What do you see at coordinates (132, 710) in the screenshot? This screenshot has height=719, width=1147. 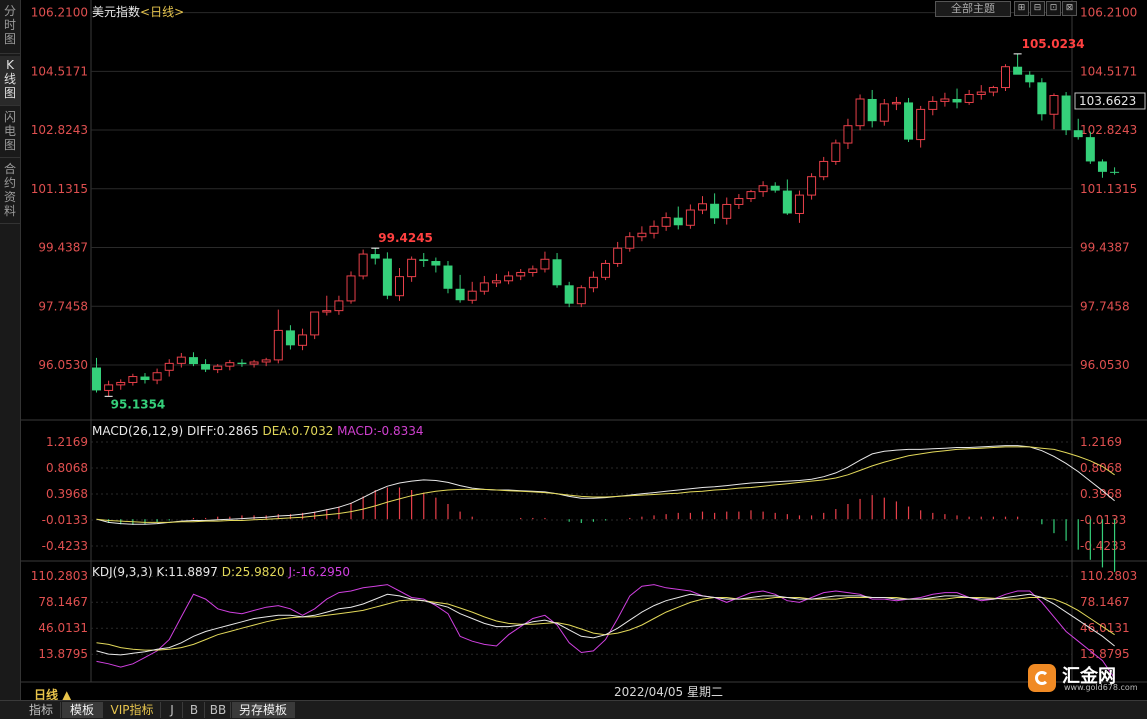 I see `bottom-tab-2: VIP指标` at bounding box center [132, 710].